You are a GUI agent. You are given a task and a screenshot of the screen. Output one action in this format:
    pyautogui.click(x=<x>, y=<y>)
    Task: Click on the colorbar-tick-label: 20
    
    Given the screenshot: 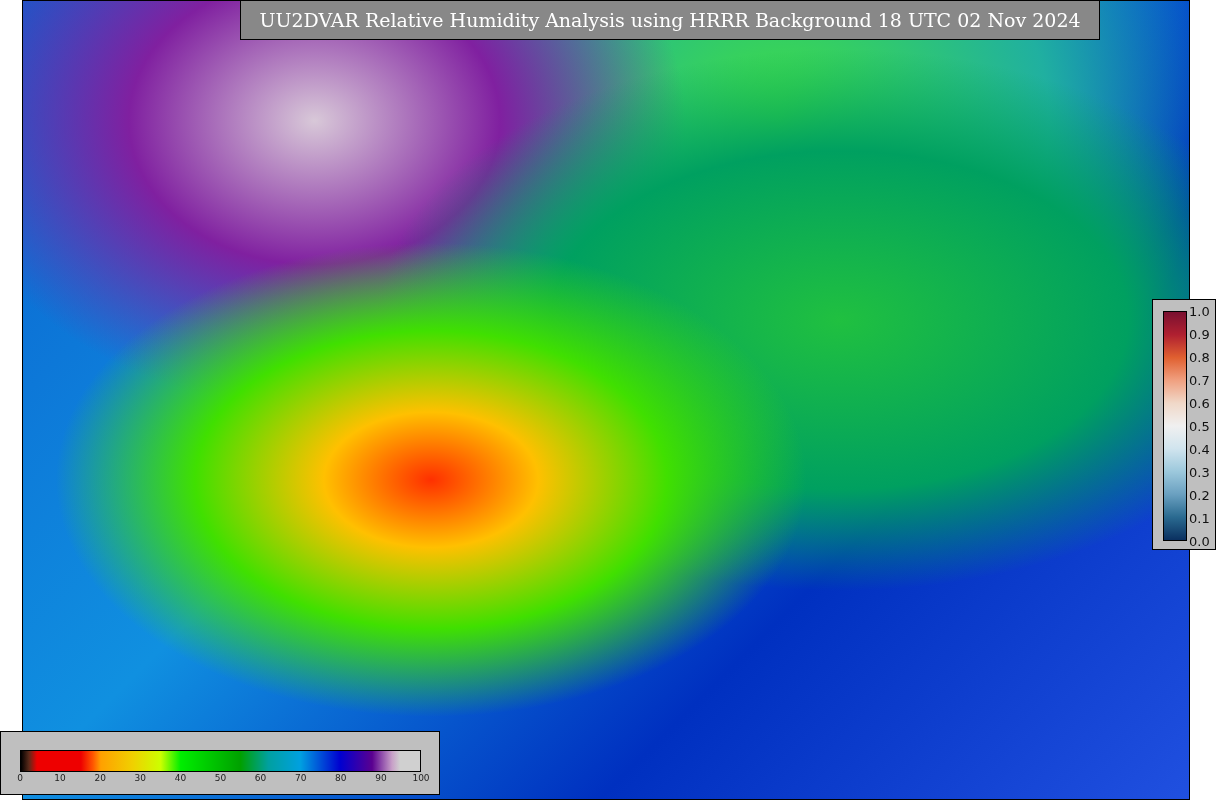 What is the action you would take?
    pyautogui.click(x=100, y=778)
    